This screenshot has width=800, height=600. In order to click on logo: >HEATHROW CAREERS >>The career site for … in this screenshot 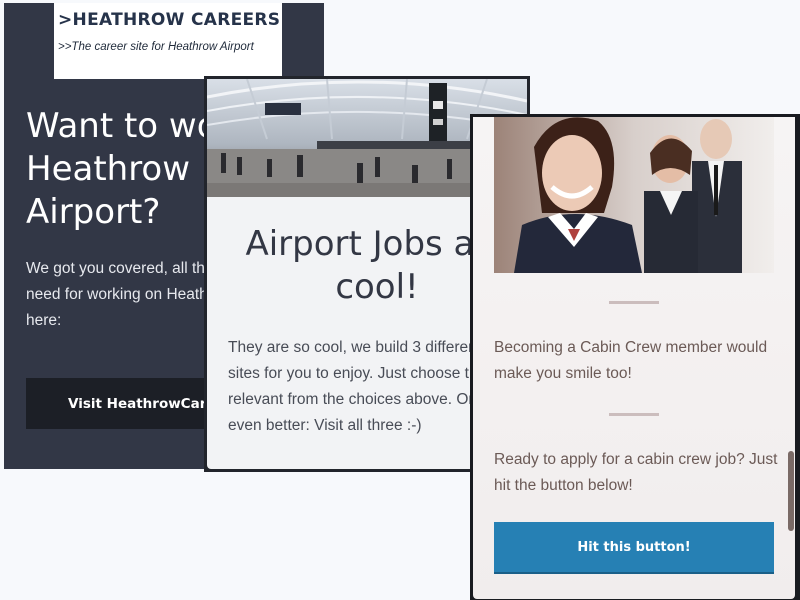, I will do `click(168, 41)`.